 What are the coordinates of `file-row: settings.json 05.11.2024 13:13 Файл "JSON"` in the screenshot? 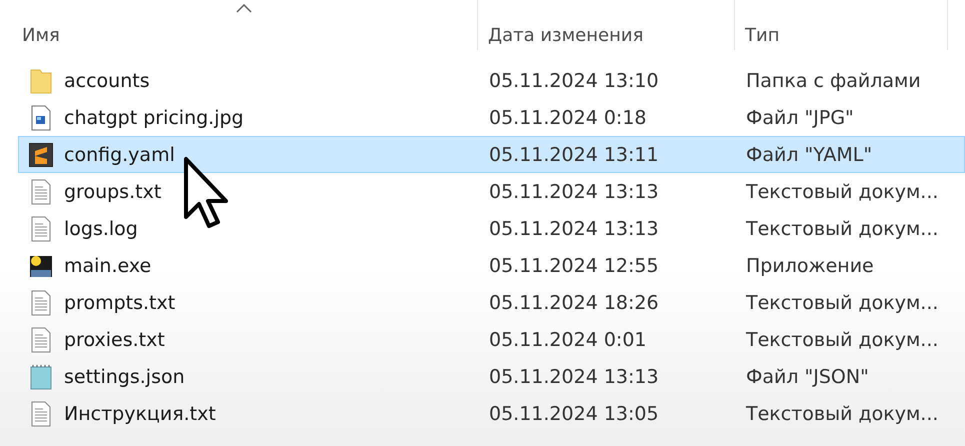 It's located at (491, 376).